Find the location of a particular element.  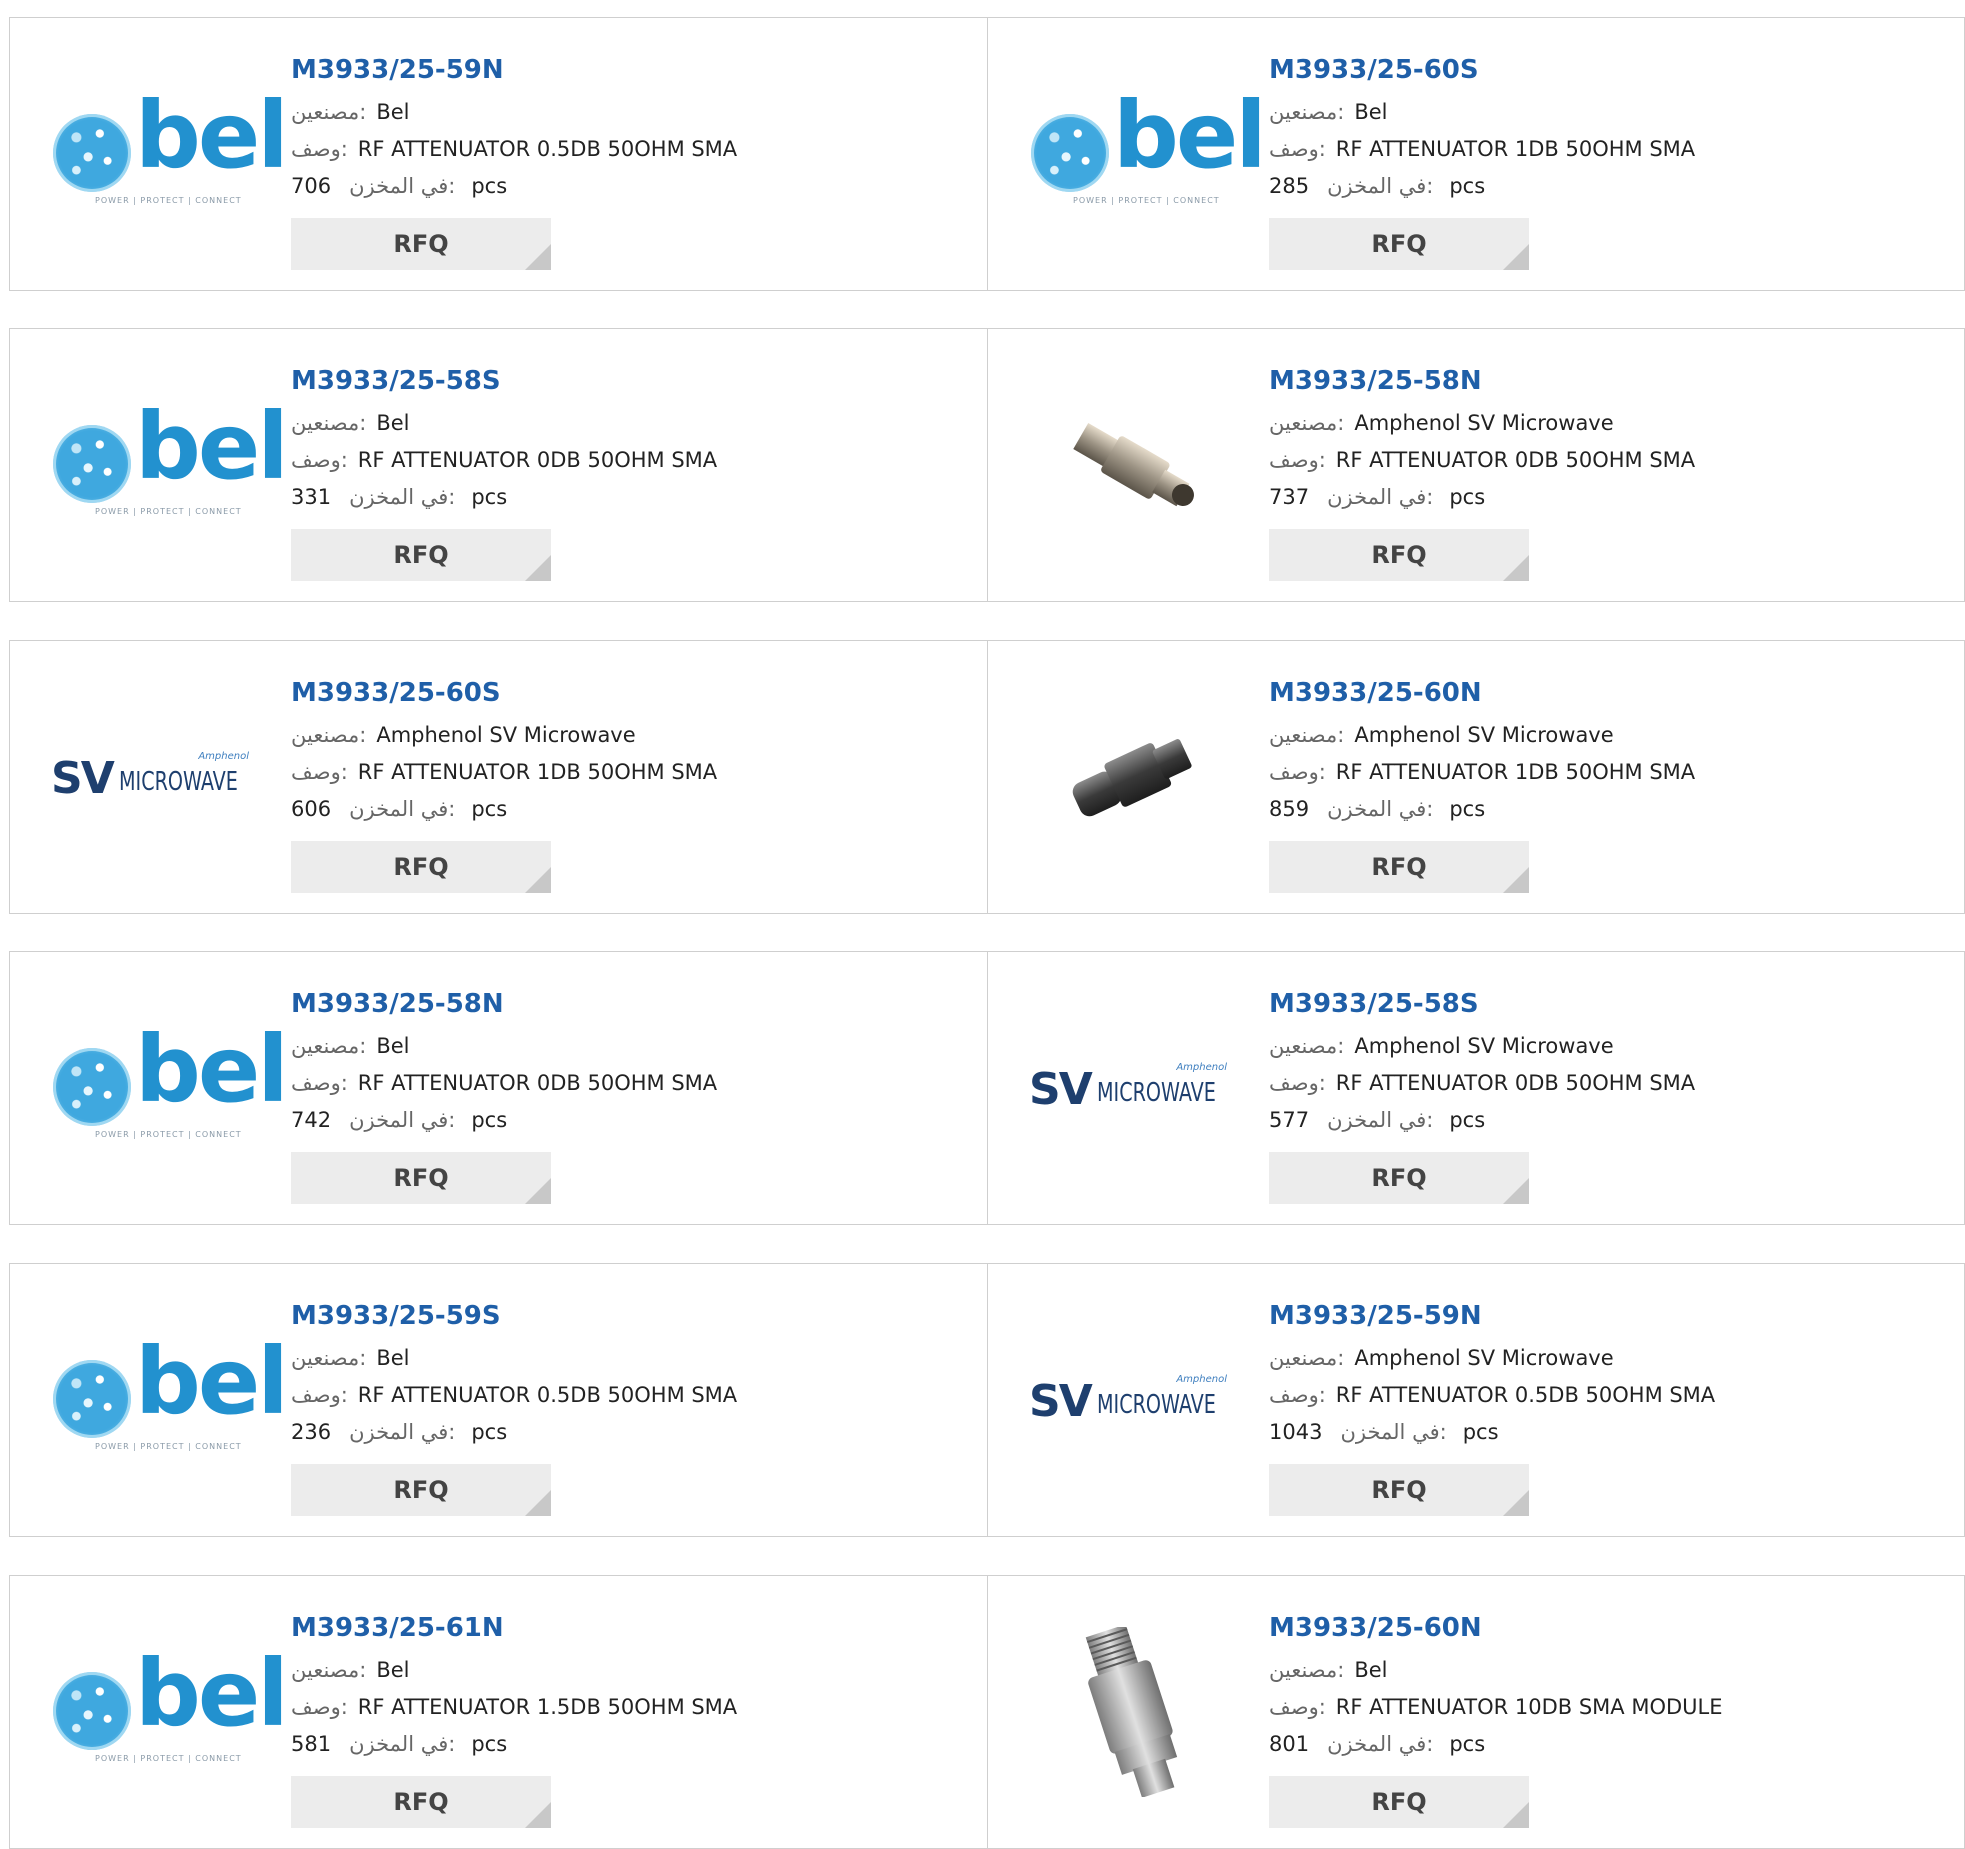

microwave-text: MICROWAVE is located at coordinates (1156, 1093).